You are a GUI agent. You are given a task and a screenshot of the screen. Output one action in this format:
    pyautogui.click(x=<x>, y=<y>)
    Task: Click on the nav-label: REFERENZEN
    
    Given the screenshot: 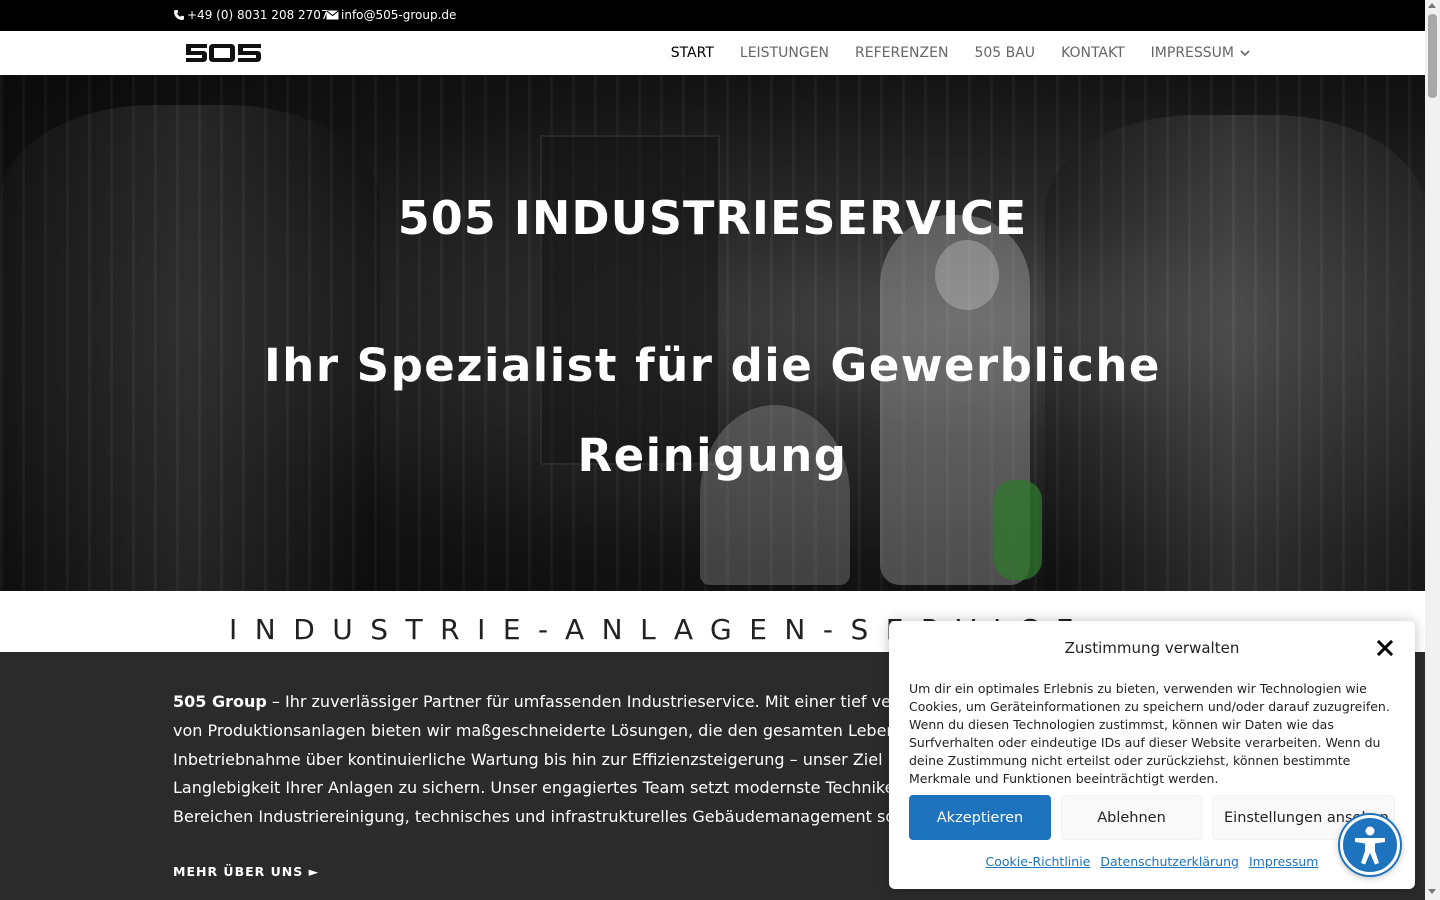 What is the action you would take?
    pyautogui.click(x=902, y=53)
    